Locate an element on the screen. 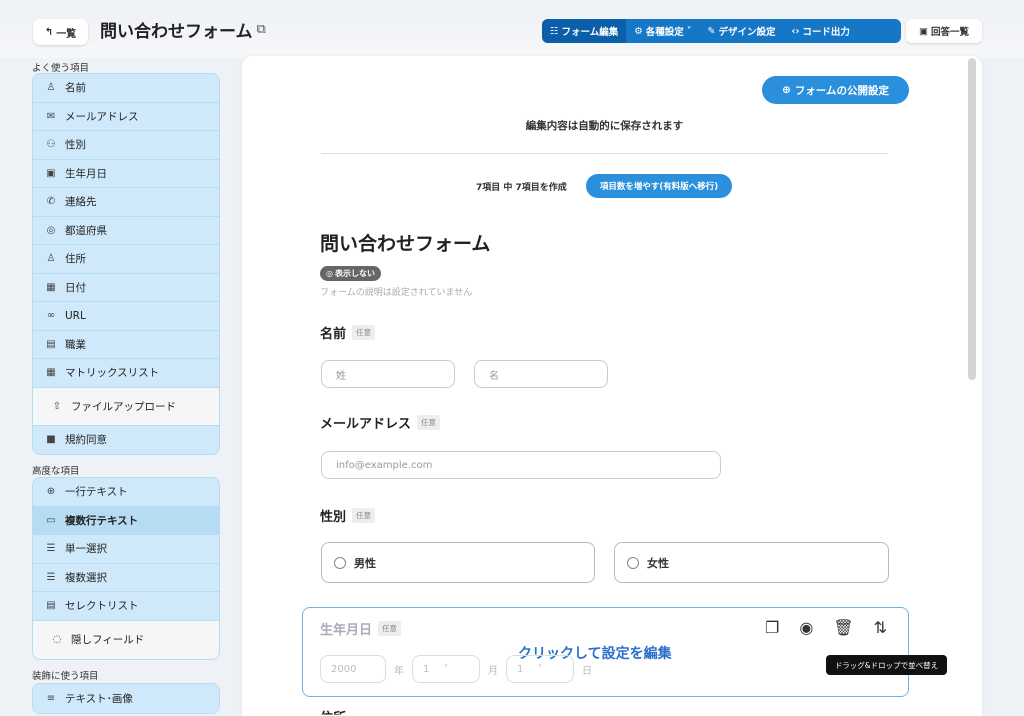 Image resolution: width=1024 pixels, height=716 pixels. tab-label: デザイン設定 is located at coordinates (747, 32).